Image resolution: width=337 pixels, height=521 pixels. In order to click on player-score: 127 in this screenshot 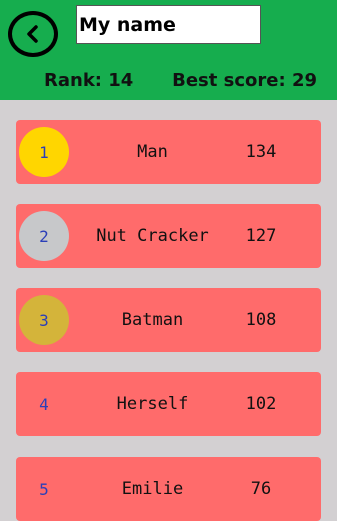, I will do `click(261, 236)`.